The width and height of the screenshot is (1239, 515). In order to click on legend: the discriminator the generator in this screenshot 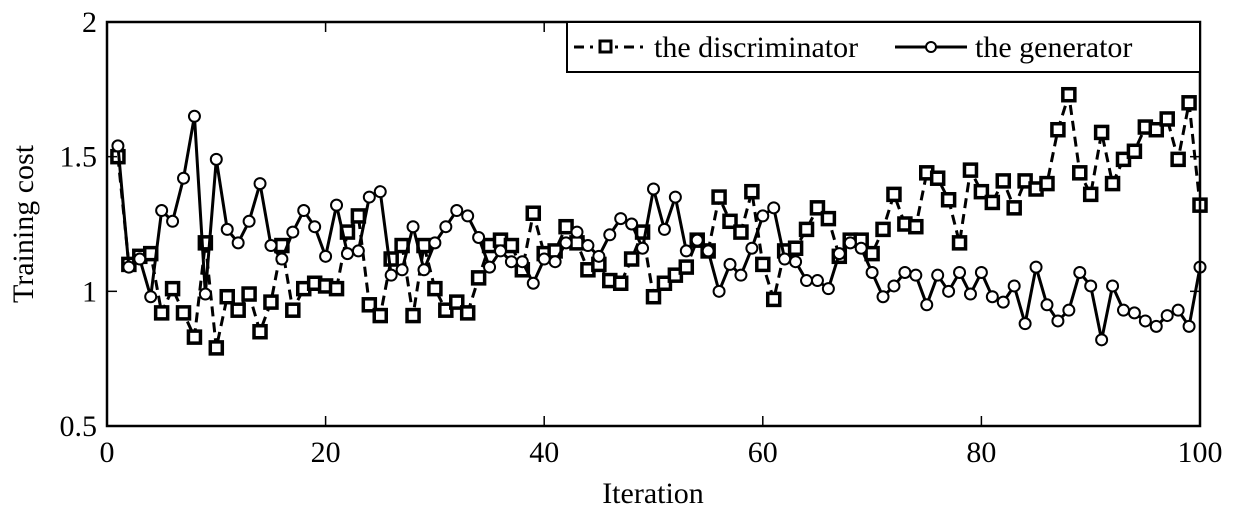, I will do `click(883, 47)`.